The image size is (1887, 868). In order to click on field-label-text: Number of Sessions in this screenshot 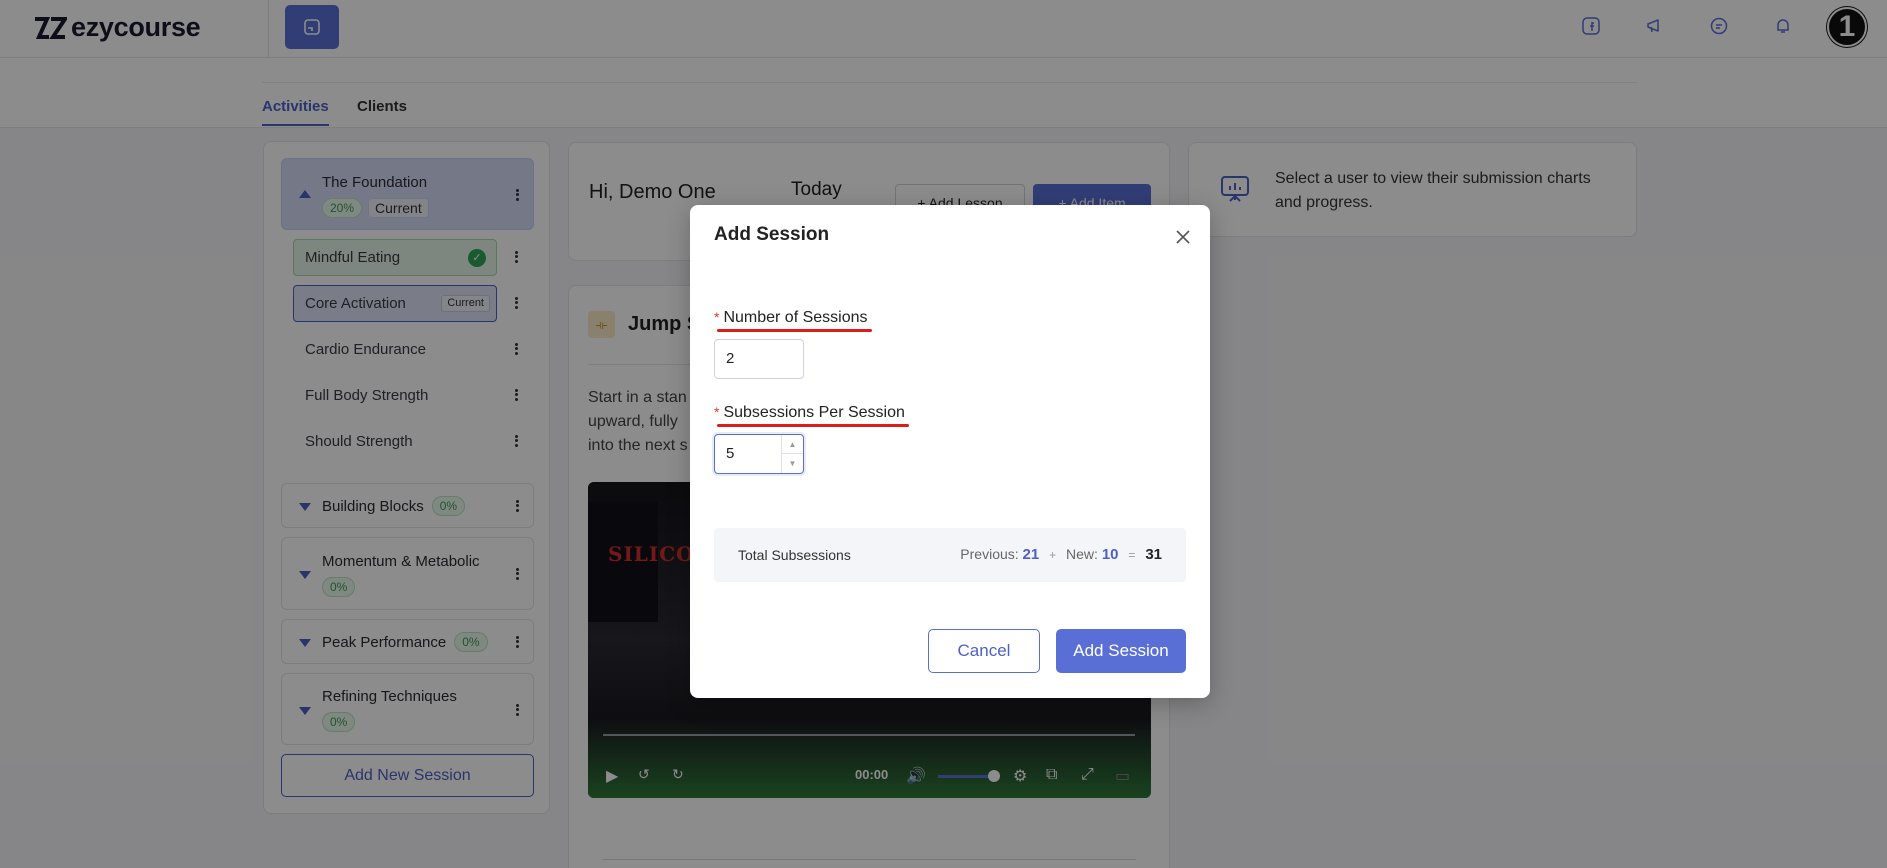, I will do `click(795, 317)`.